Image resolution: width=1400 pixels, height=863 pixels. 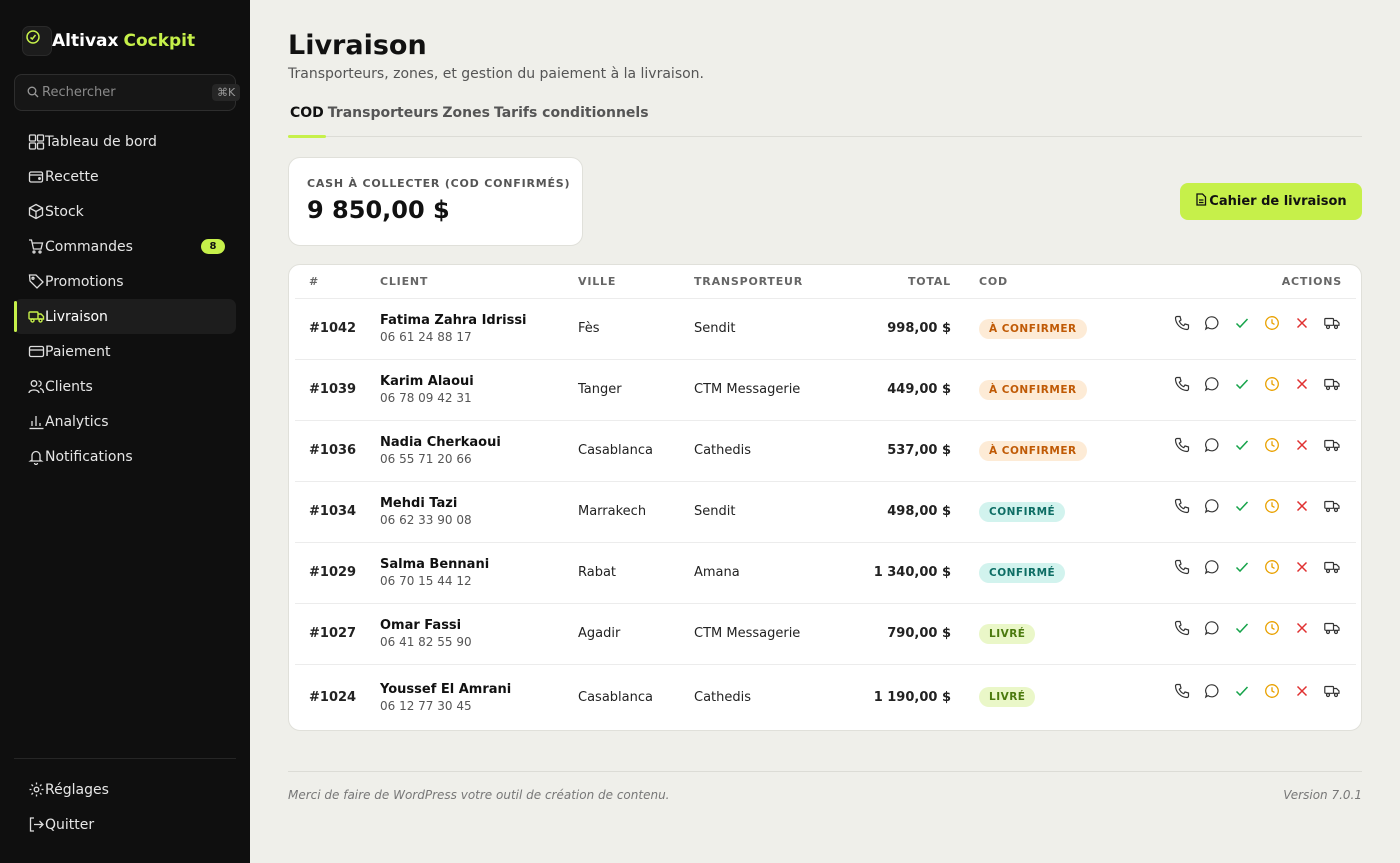 What do you see at coordinates (125, 176) in the screenshot?
I see `sidebar-item-recette: Recette` at bounding box center [125, 176].